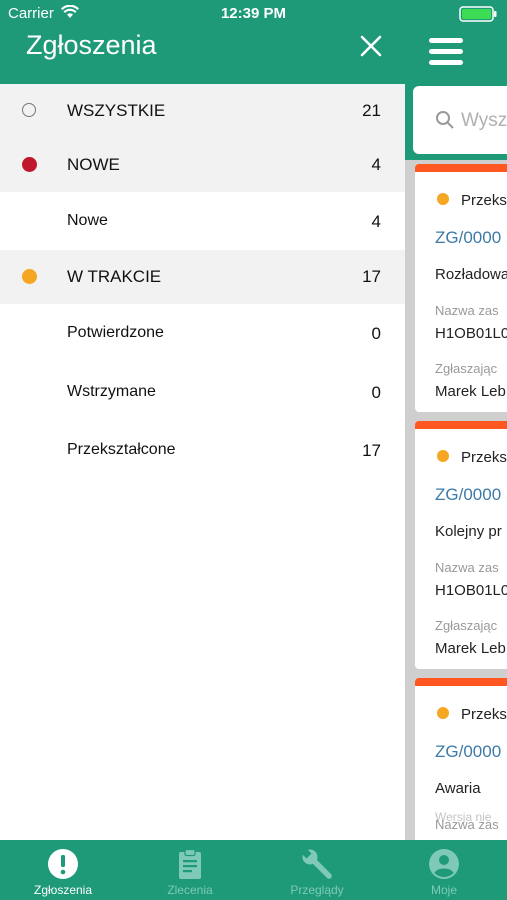 The height and width of the screenshot is (900, 507). Describe the element at coordinates (371, 110) in the screenshot. I see `filter-count: 21` at that location.